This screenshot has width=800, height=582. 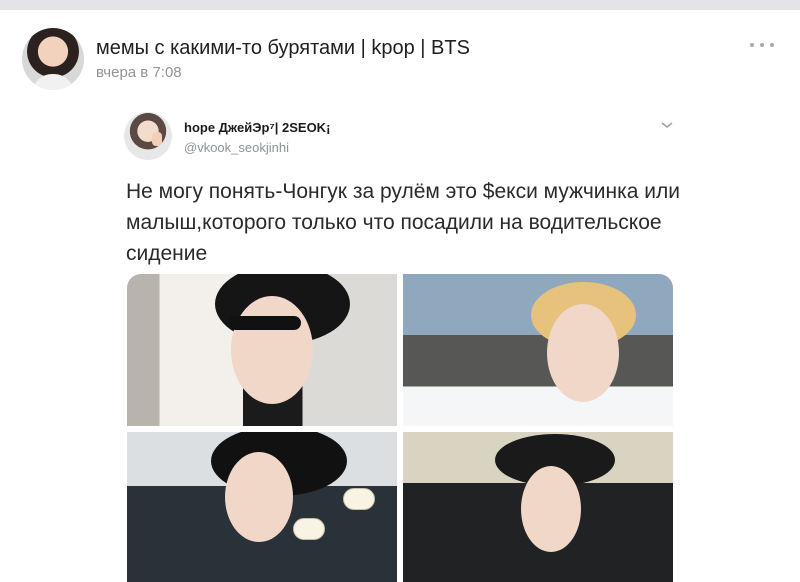 What do you see at coordinates (400, 5) in the screenshot?
I see `top-bar` at bounding box center [400, 5].